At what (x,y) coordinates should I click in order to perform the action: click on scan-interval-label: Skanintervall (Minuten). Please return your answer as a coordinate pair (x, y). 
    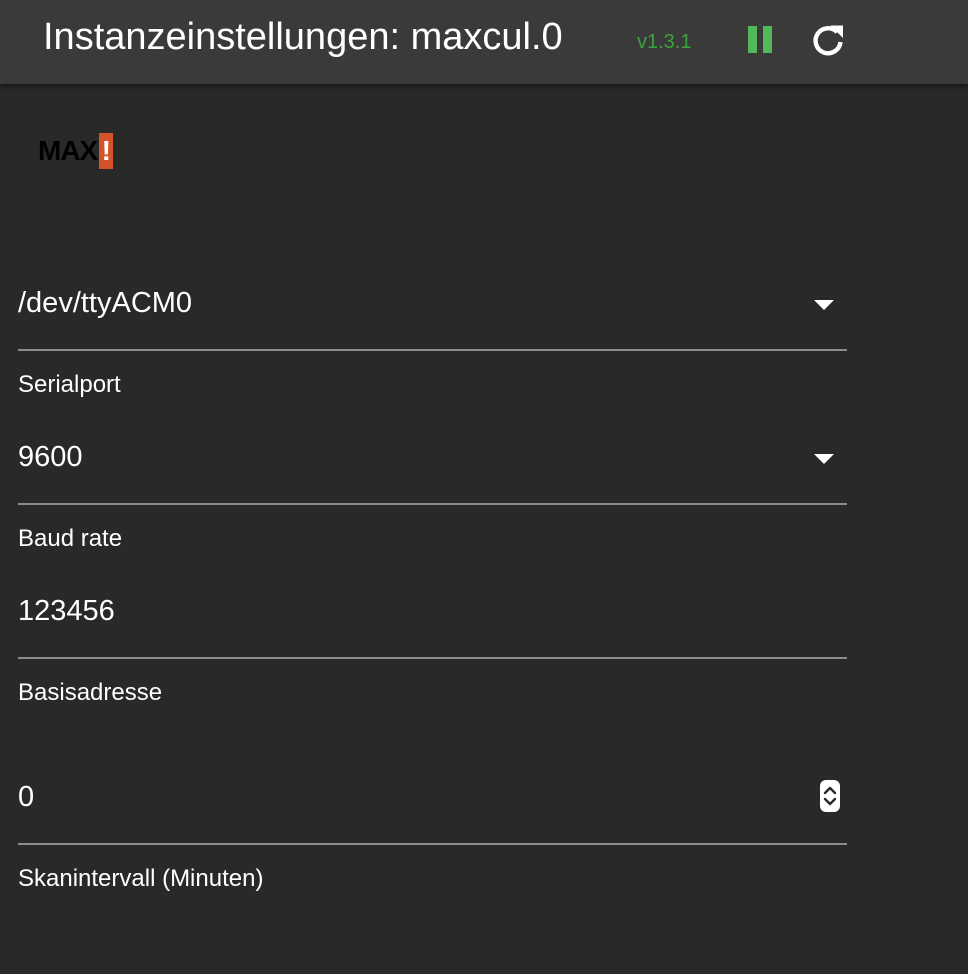
    Looking at the image, I should click on (141, 878).